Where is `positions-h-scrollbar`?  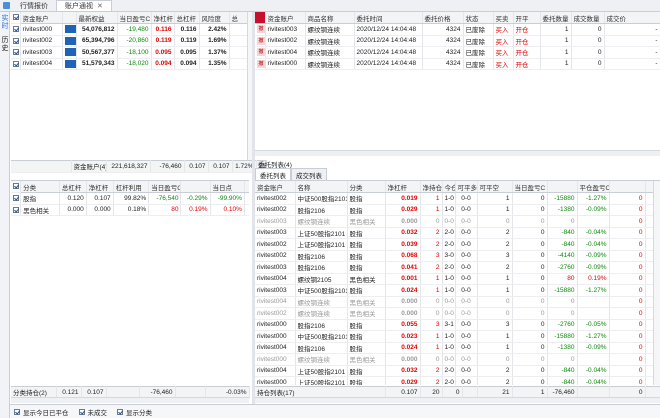
positions-h-scrollbar is located at coordinates (457, 400).